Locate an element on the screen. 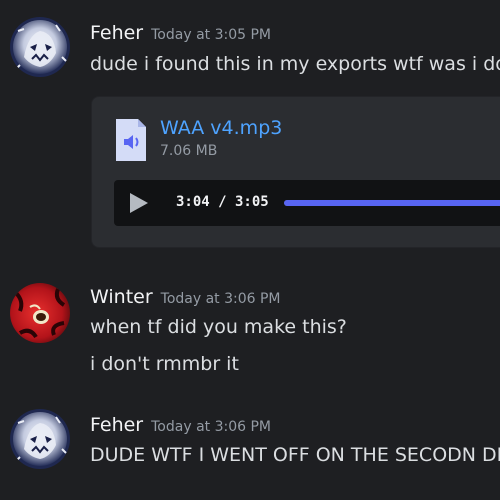 Image resolution: width=500 pixels, height=500 pixels. message-header: Winter Today at 3:06 PM is located at coordinates (185, 297).